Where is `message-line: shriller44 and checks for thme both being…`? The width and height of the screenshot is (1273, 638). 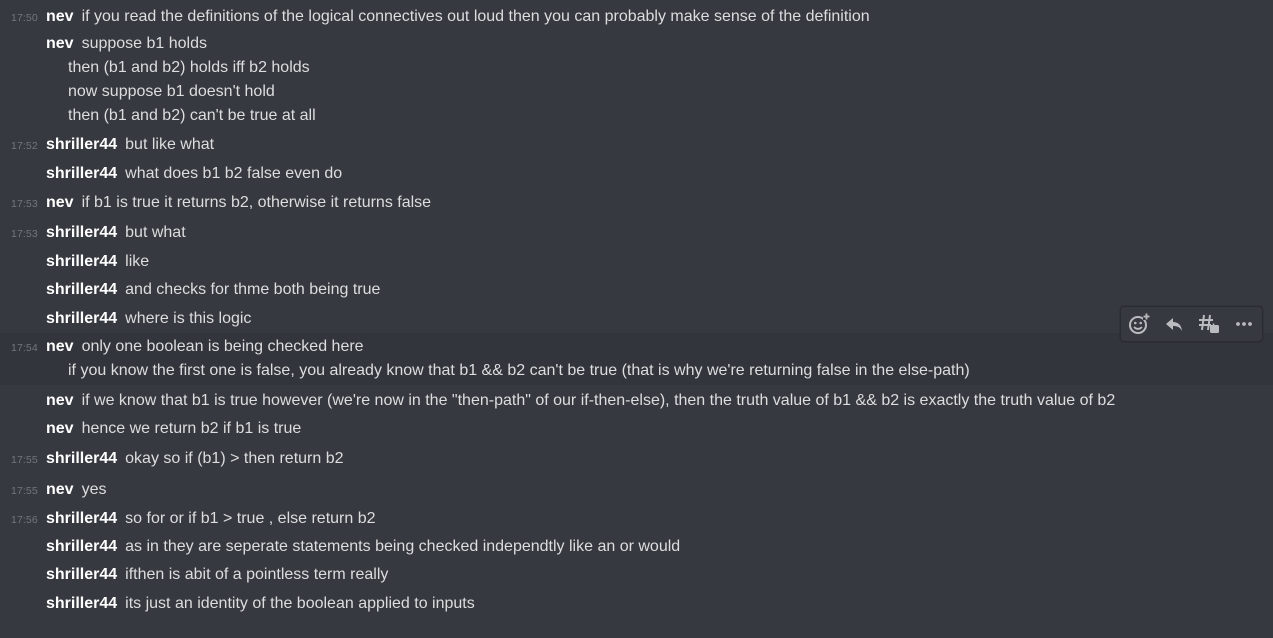 message-line: shriller44 and checks for thme both being… is located at coordinates (213, 290).